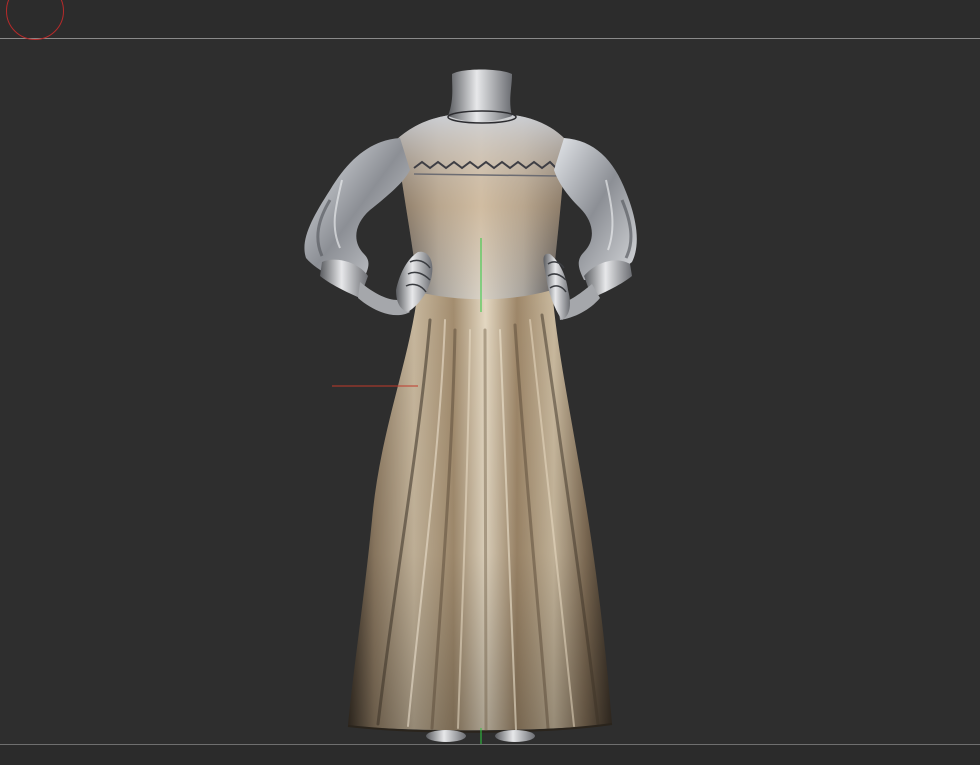 Image resolution: width=980 pixels, height=765 pixels. What do you see at coordinates (446, 736) in the screenshot?
I see `left-foot` at bounding box center [446, 736].